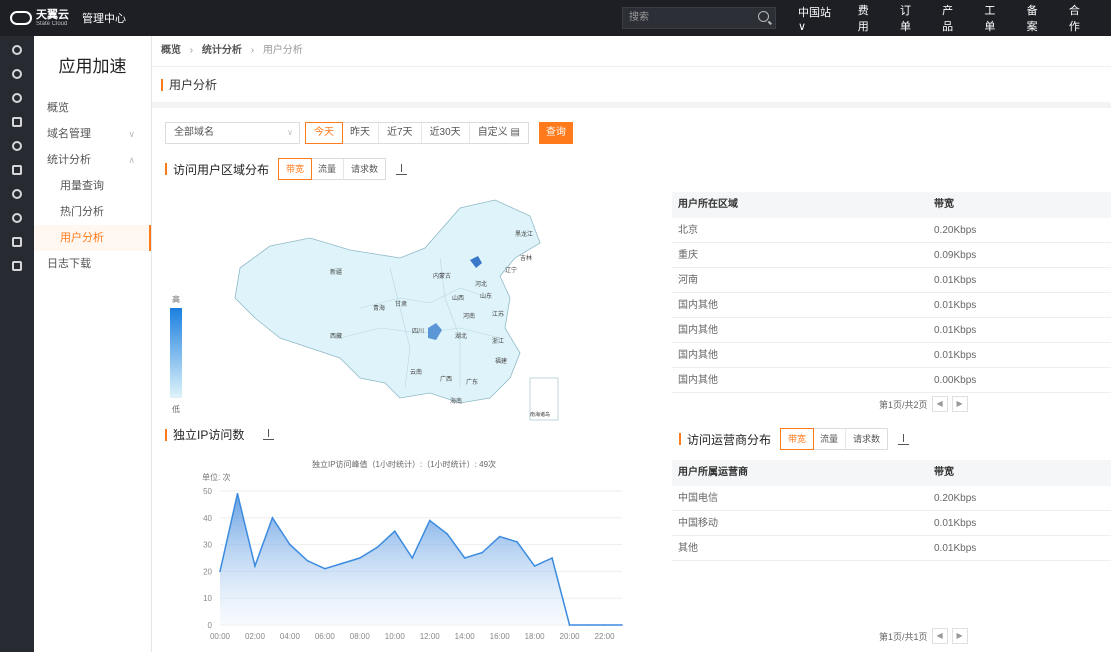 The width and height of the screenshot is (1111, 652). I want to click on nav-filing: 备案, so click(1037, 18).